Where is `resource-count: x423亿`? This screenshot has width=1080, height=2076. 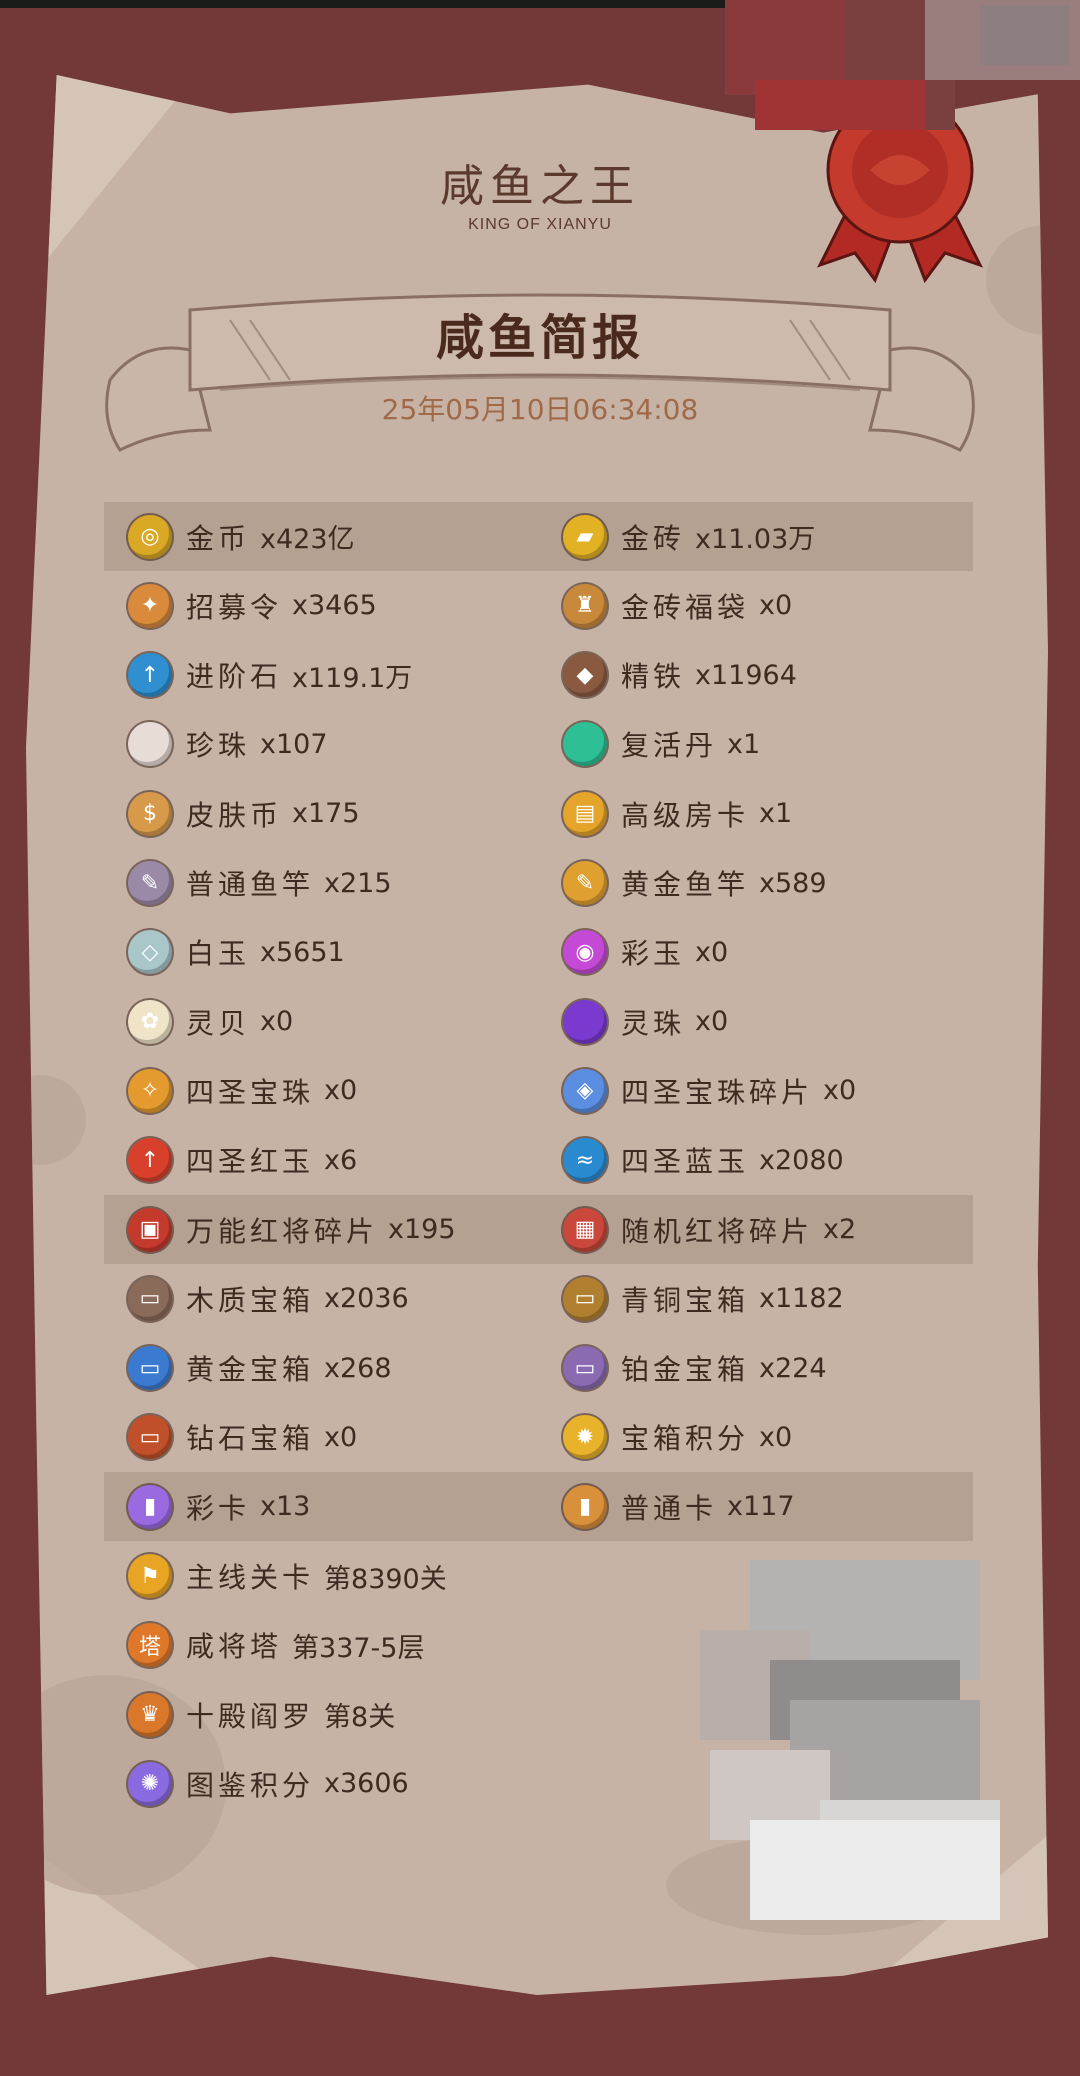
resource-count: x423亿 is located at coordinates (307, 539).